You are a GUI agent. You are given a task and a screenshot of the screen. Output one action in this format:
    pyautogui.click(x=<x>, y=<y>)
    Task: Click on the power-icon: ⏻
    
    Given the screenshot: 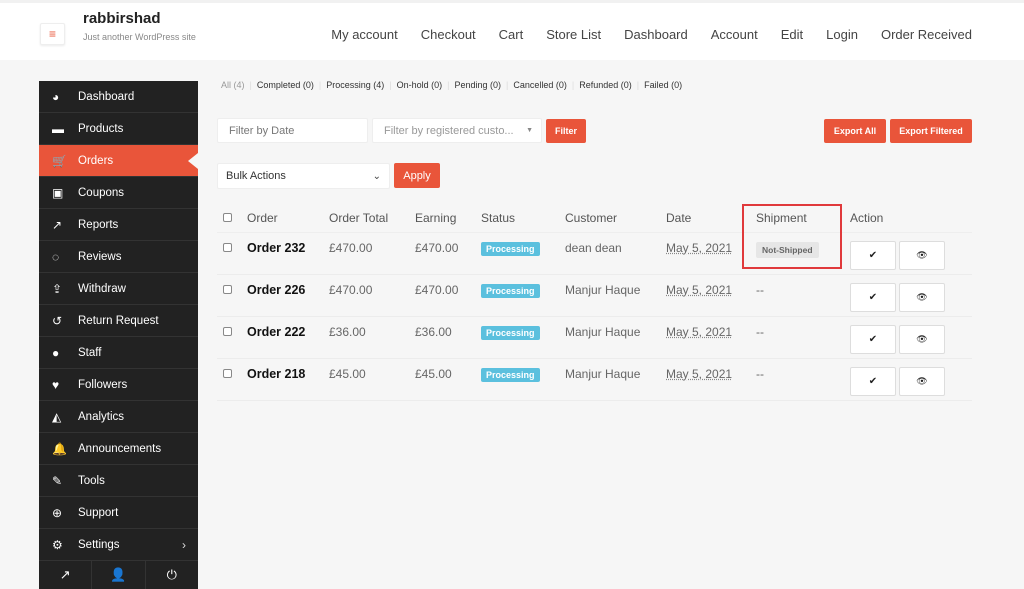 What is the action you would take?
    pyautogui.click(x=172, y=575)
    